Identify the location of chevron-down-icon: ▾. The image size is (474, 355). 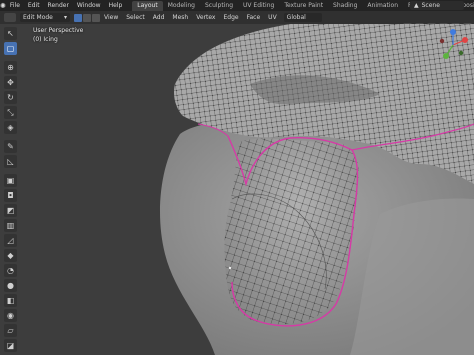
(65, 17).